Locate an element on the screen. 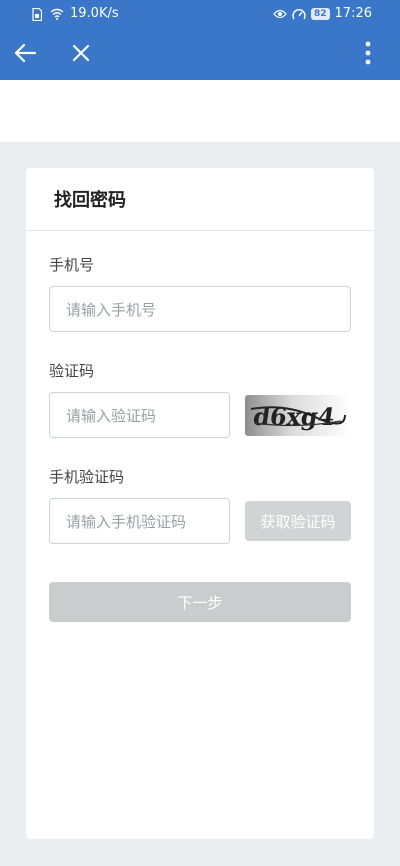  phone-input: 请输入手机号 is located at coordinates (200, 309).